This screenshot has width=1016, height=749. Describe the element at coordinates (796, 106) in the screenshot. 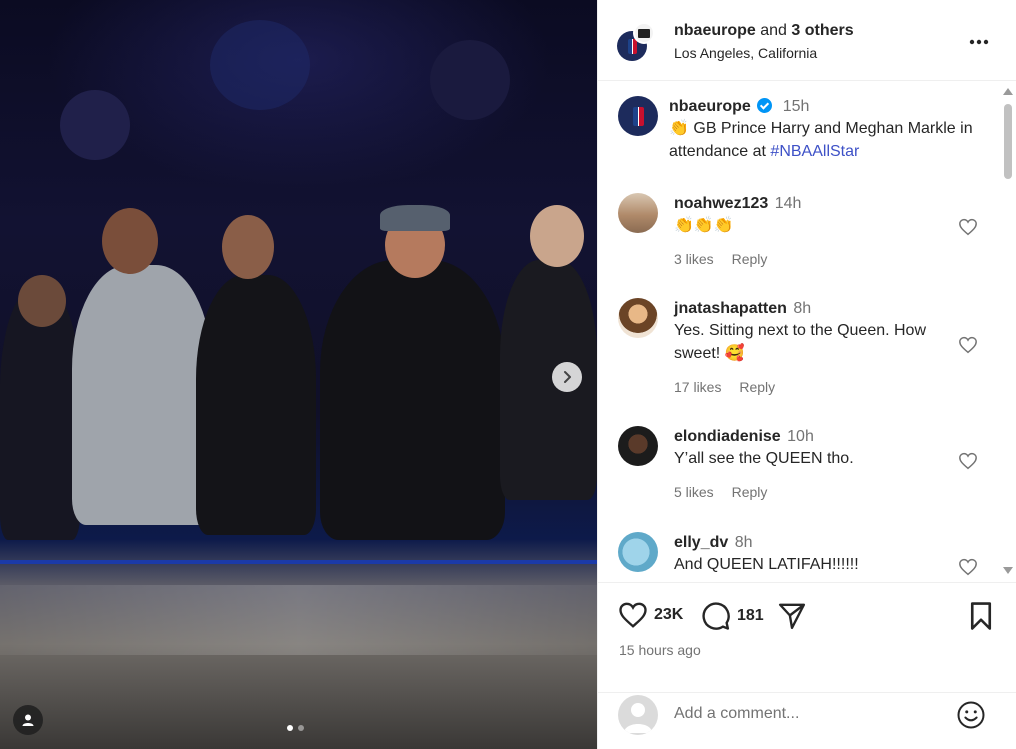

I see `caption-time: 15h` at that location.